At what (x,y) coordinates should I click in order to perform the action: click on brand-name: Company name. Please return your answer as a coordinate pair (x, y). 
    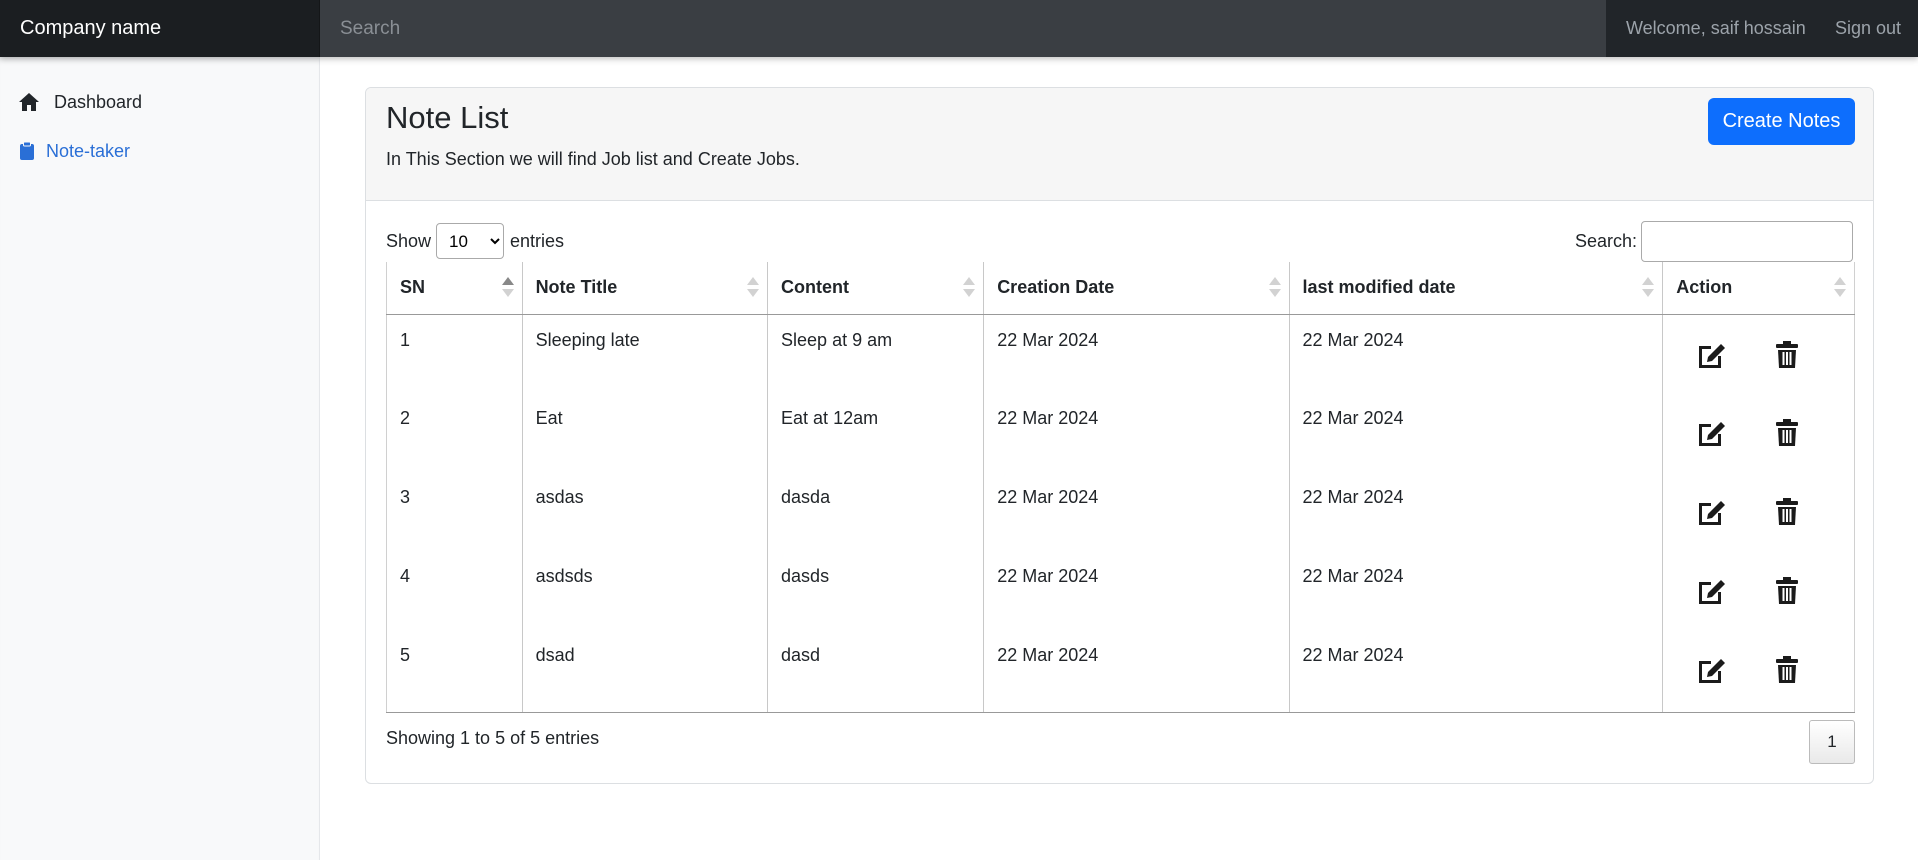
    Looking at the image, I should click on (160, 28).